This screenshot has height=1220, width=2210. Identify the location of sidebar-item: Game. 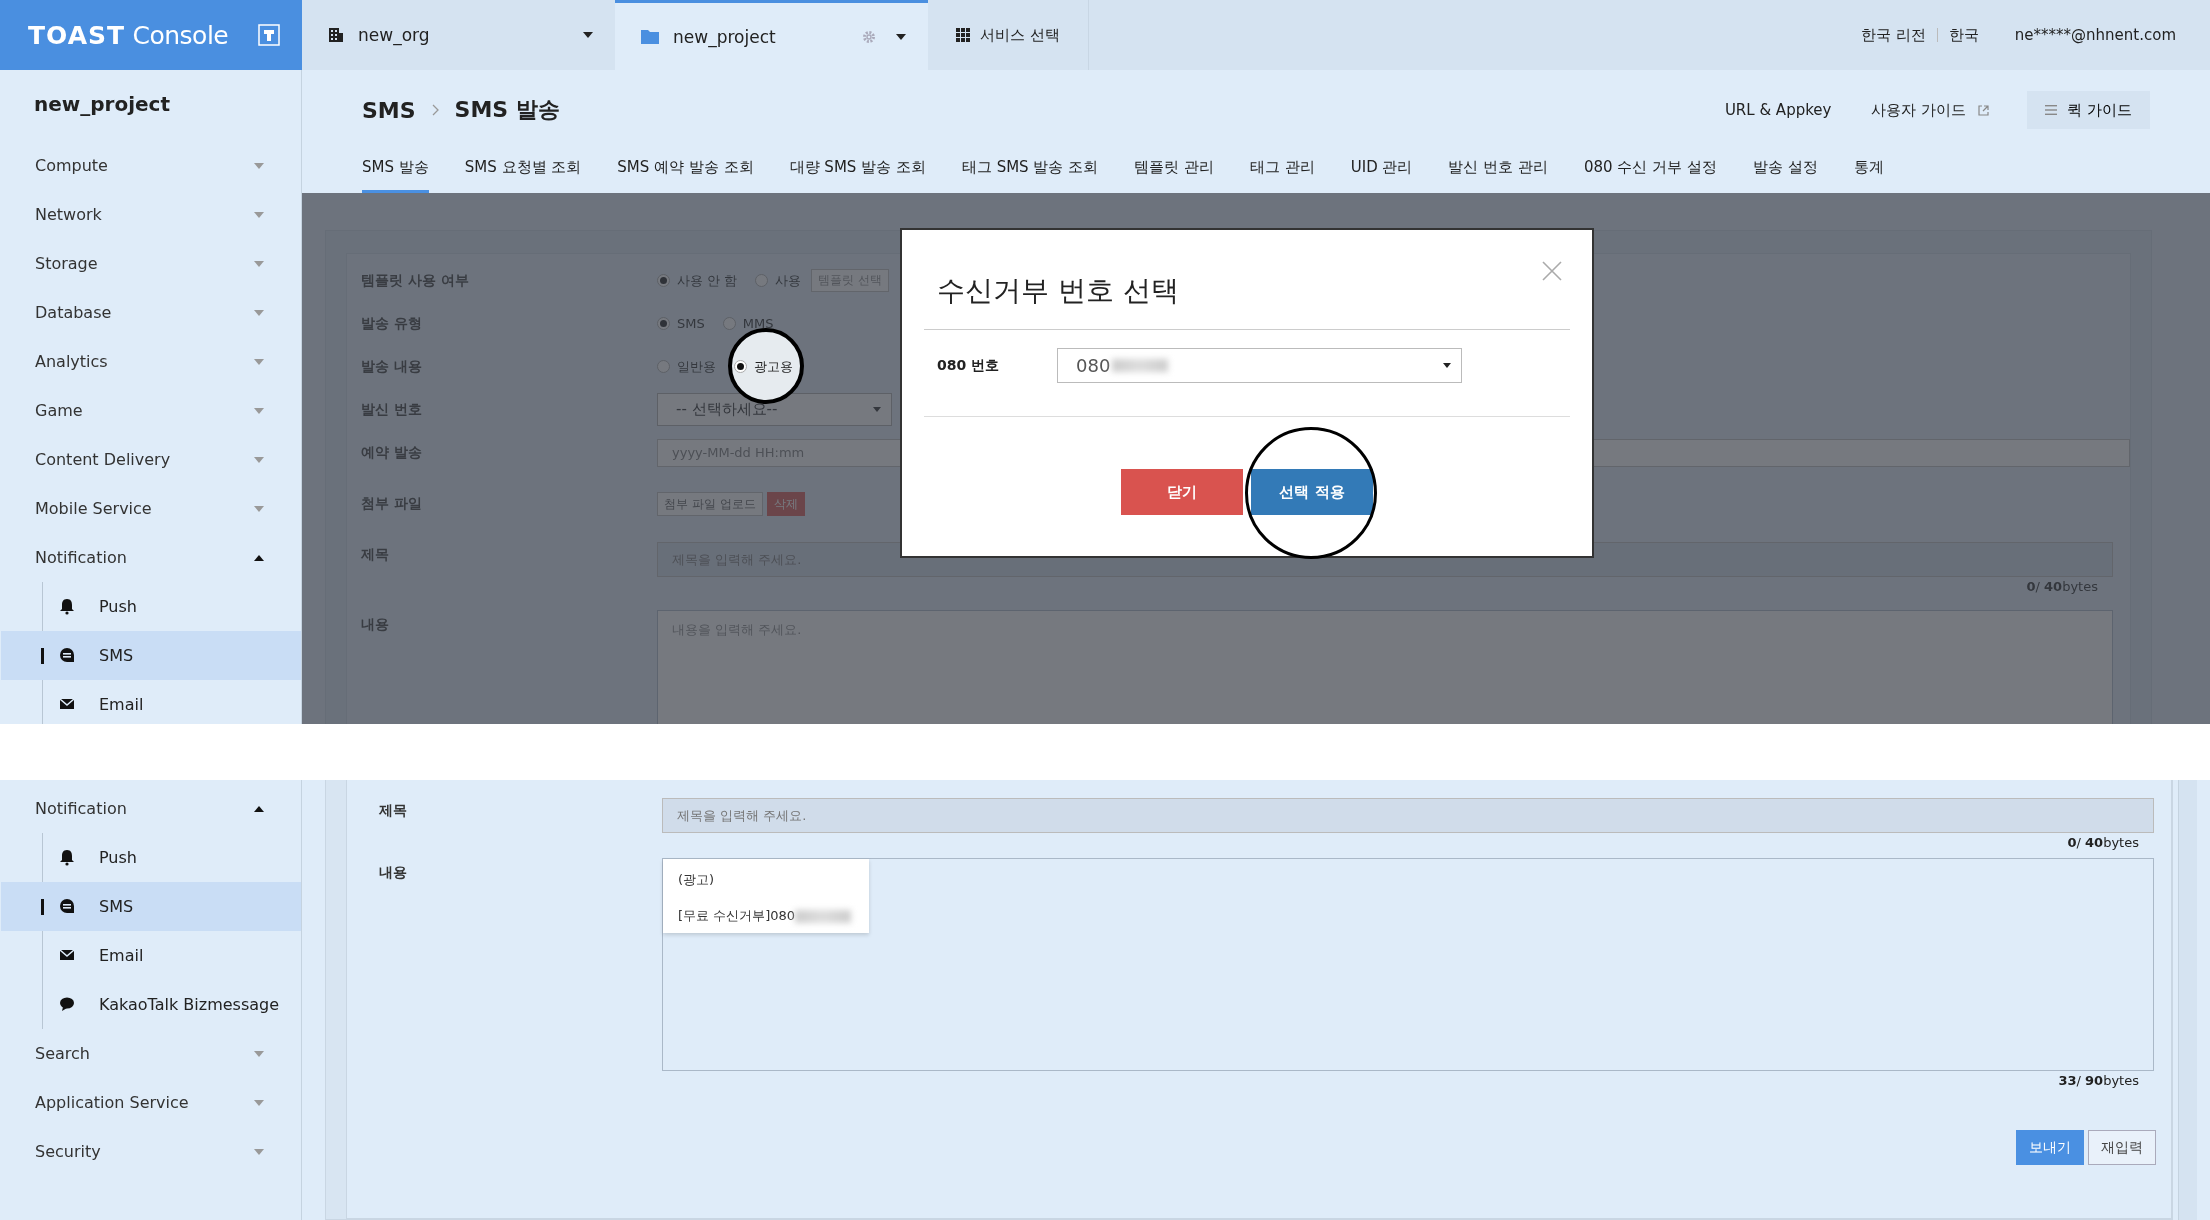
(150, 410).